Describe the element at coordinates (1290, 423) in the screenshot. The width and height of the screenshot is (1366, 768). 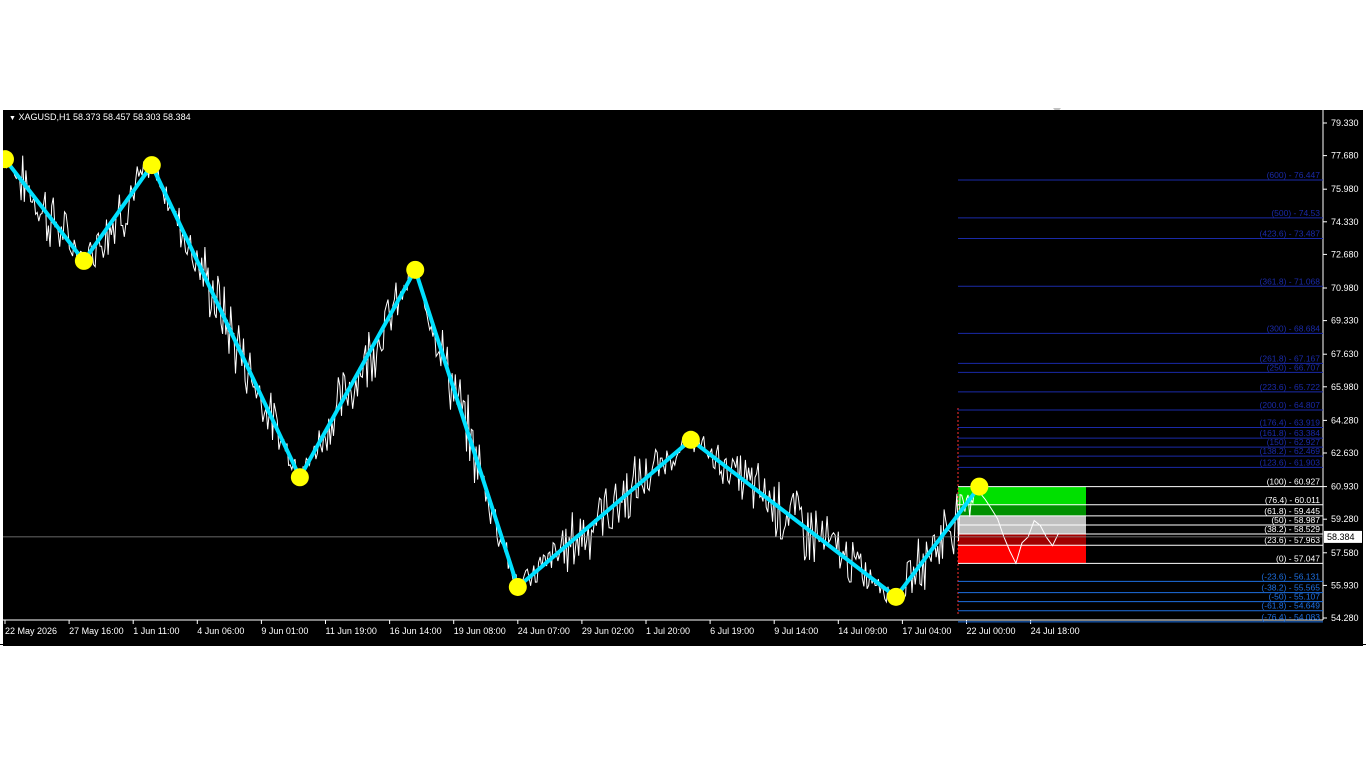
I see `fib-level-label: (176.4) - 63.919` at that location.